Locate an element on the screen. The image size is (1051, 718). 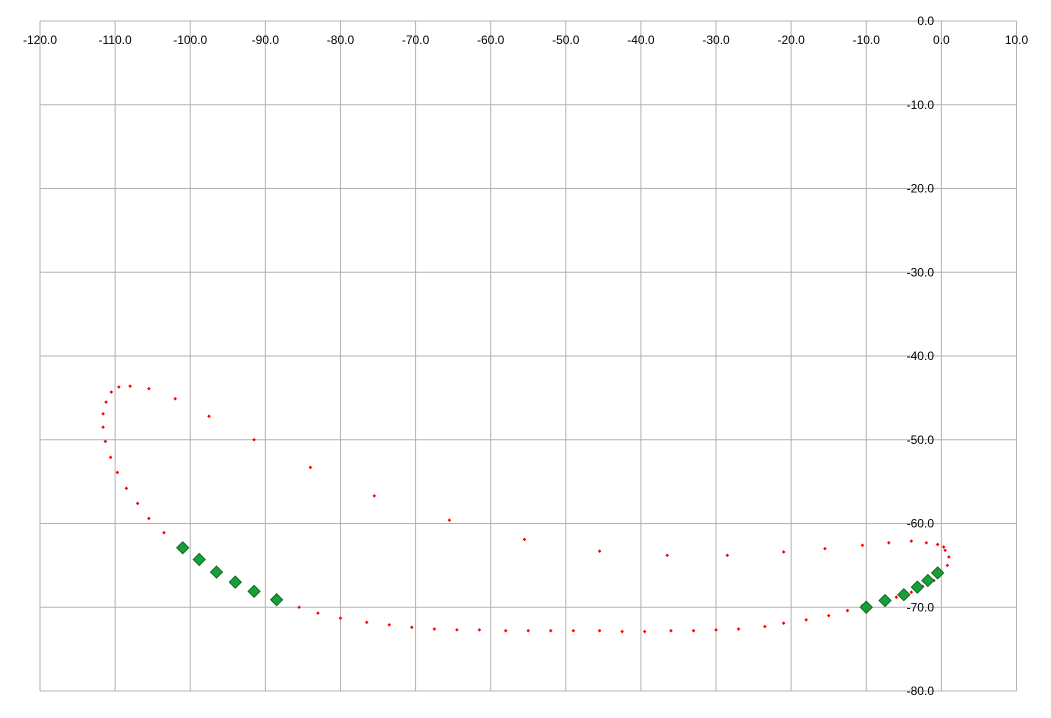
x-tick-label: 0.0 is located at coordinates (941, 40).